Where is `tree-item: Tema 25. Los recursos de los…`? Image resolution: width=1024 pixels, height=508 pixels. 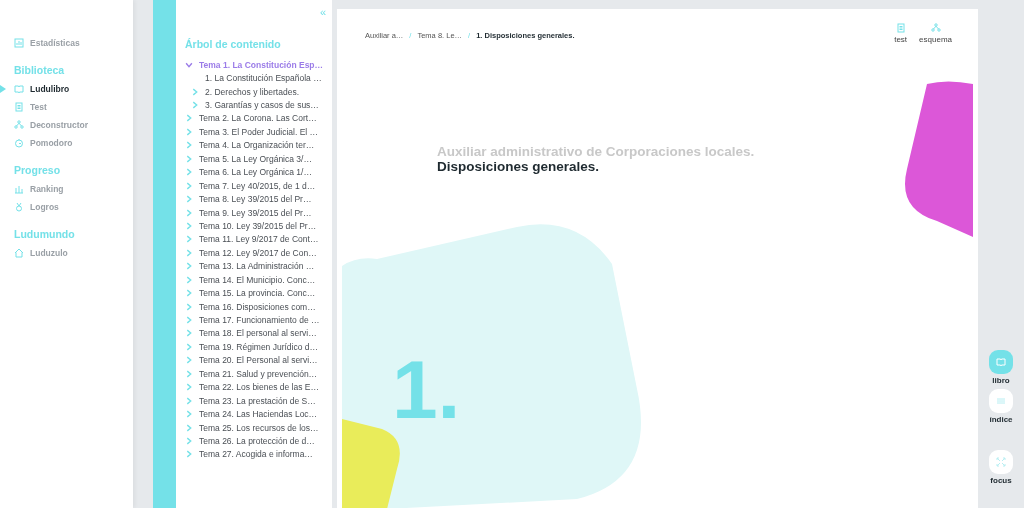
tree-item: Tema 25. Los recursos de los… is located at coordinates (258, 427).